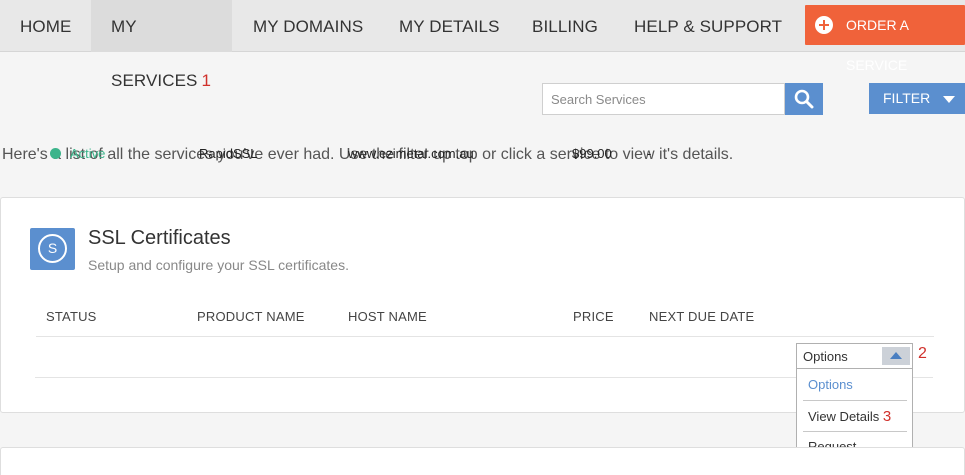 Image resolution: width=965 pixels, height=475 pixels. I want to click on search-input, so click(663, 99).